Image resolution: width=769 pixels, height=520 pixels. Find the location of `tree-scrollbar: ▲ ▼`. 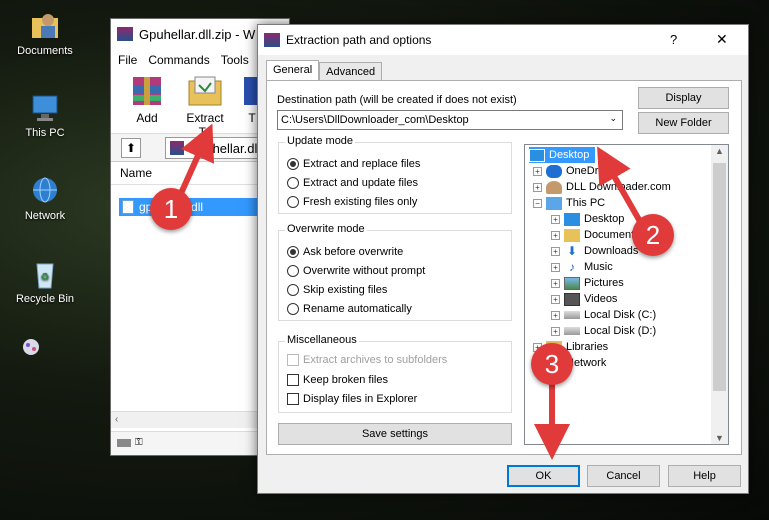

tree-scrollbar: ▲ ▼ is located at coordinates (719, 294).